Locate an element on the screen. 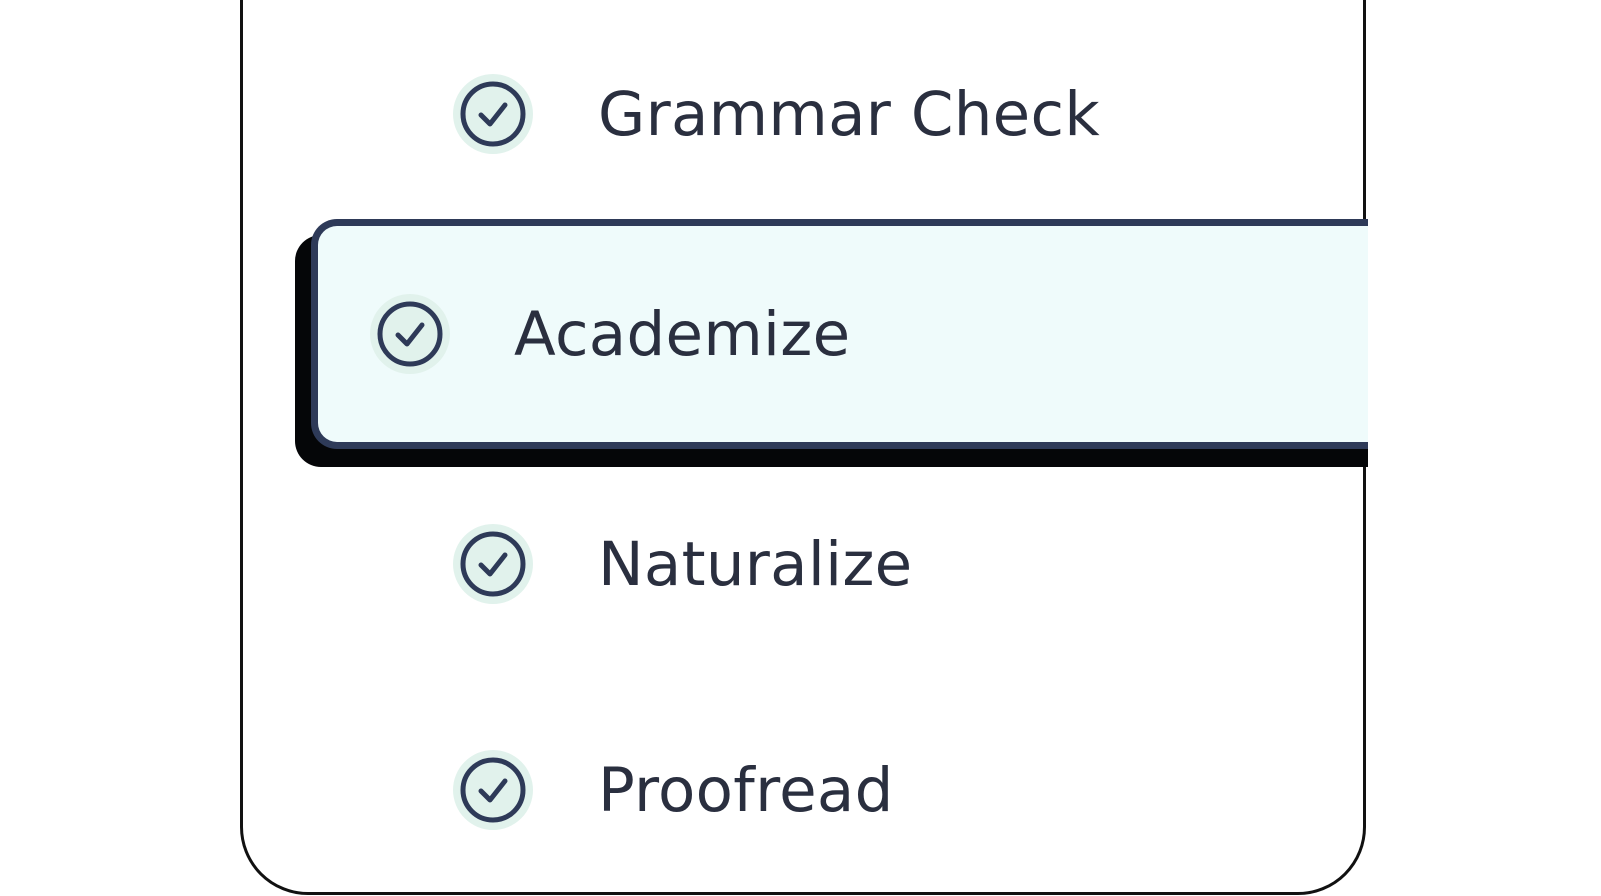 This screenshot has height=896, width=1601. option-proofread: Proofread is located at coordinates (672, 790).